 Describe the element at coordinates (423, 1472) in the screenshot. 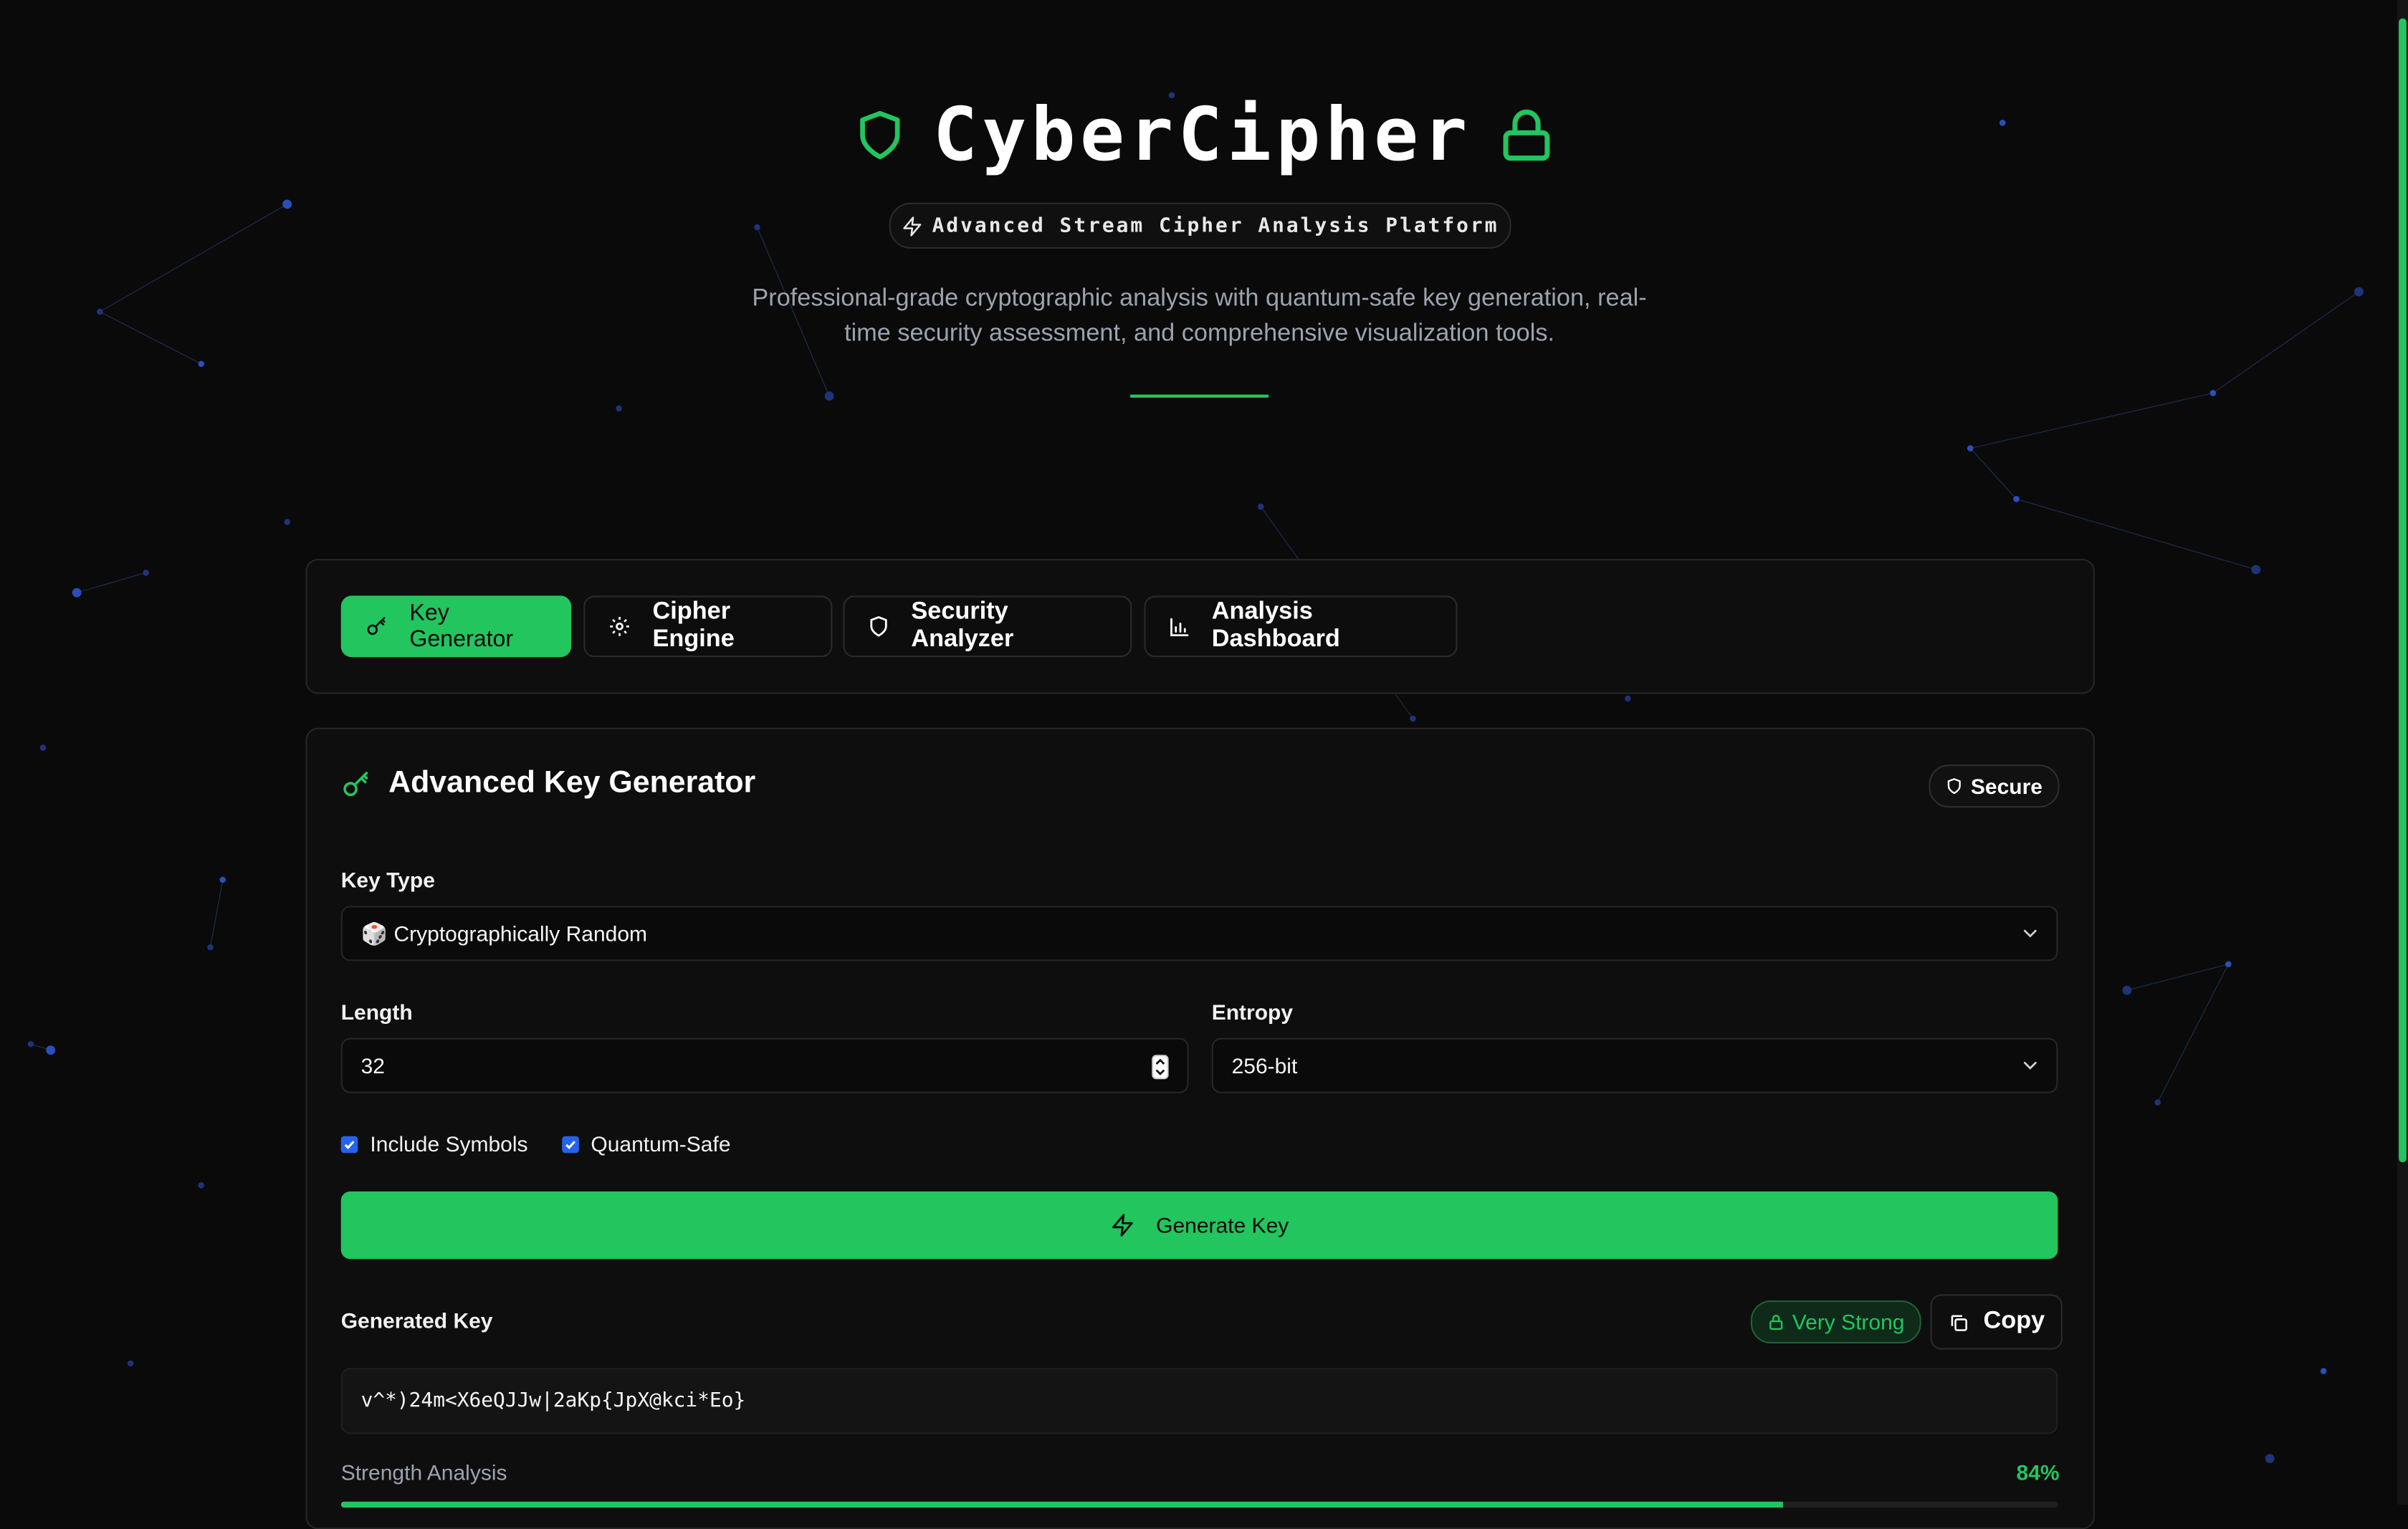

I see `strength-analysis-label: Strength Analysis` at that location.